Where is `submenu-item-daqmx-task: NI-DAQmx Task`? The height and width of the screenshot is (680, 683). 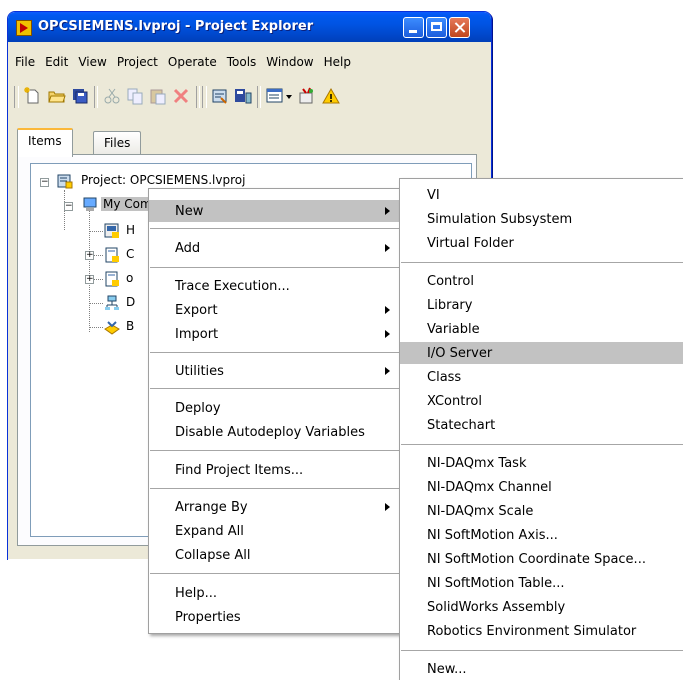
submenu-item-daqmx-task: NI-DAQmx Task is located at coordinates (541, 463).